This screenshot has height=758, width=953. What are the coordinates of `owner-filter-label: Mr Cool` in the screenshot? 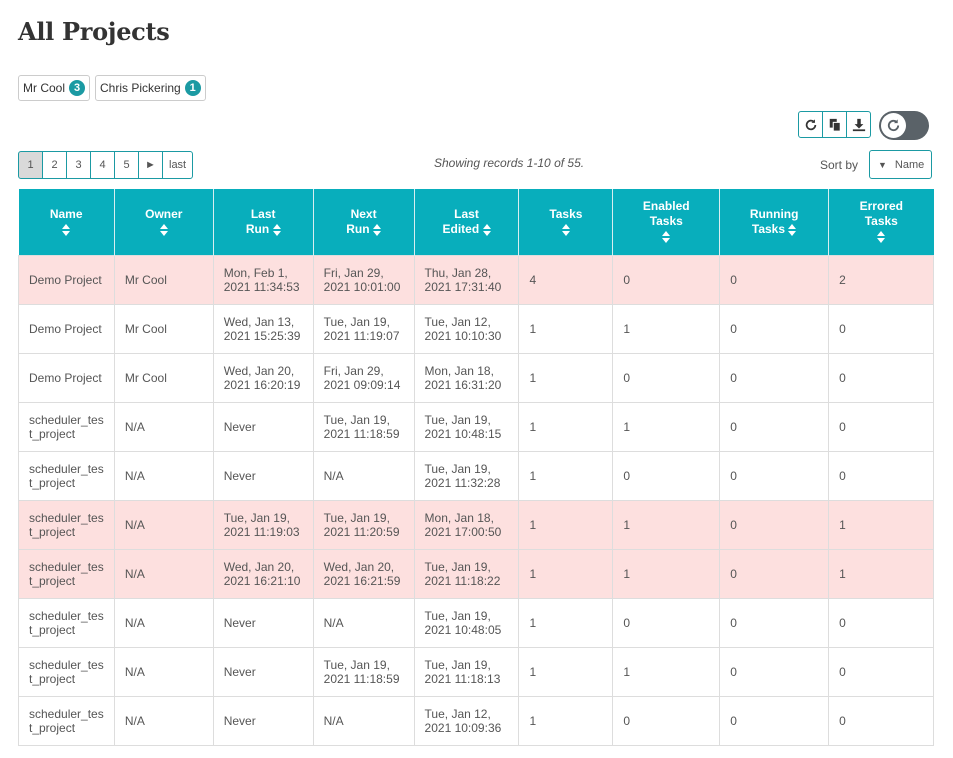 It's located at (44, 88).